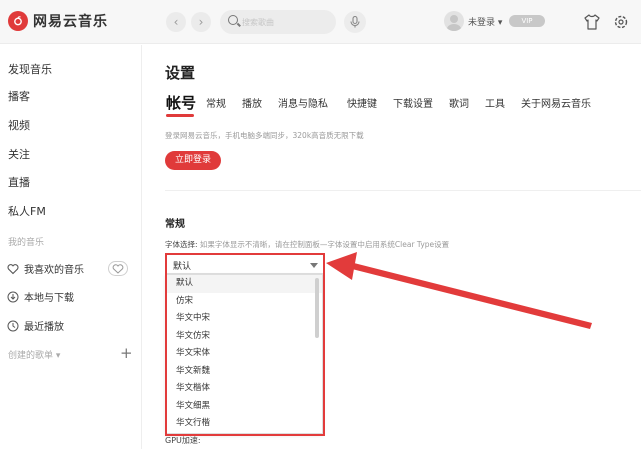 The height and width of the screenshot is (449, 641). I want to click on sidebar-item-label: 本地与下载, so click(49, 298).